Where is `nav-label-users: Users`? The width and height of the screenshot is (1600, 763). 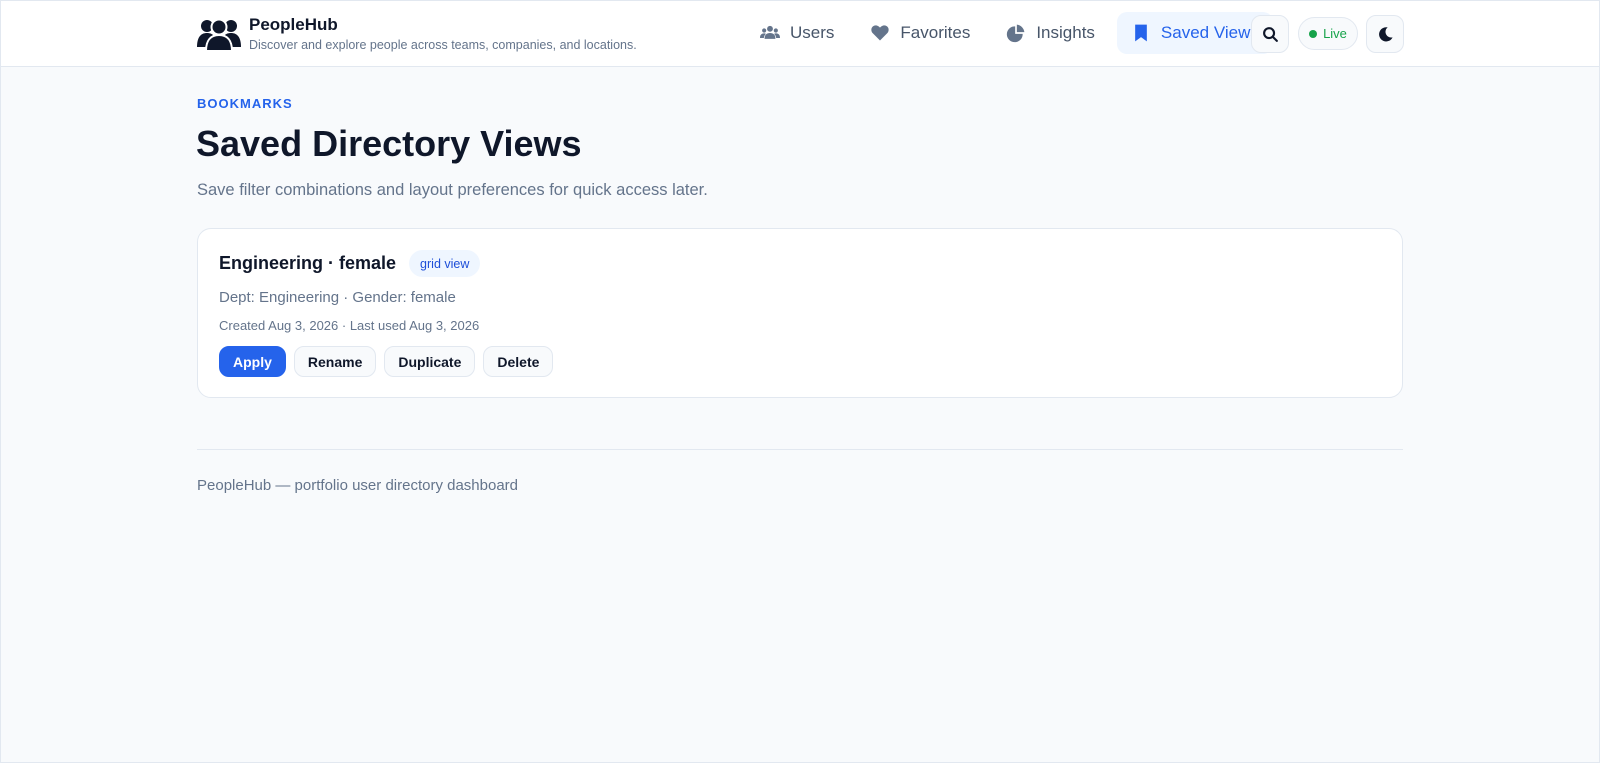
nav-label-users: Users is located at coordinates (812, 32).